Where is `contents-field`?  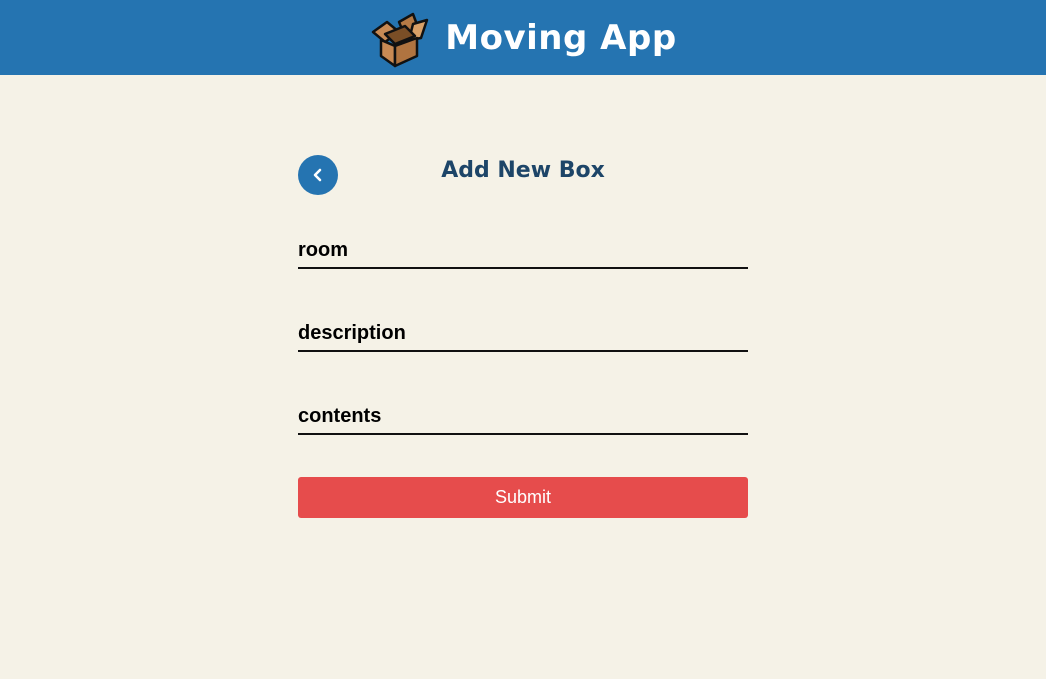
contents-field is located at coordinates (523, 417).